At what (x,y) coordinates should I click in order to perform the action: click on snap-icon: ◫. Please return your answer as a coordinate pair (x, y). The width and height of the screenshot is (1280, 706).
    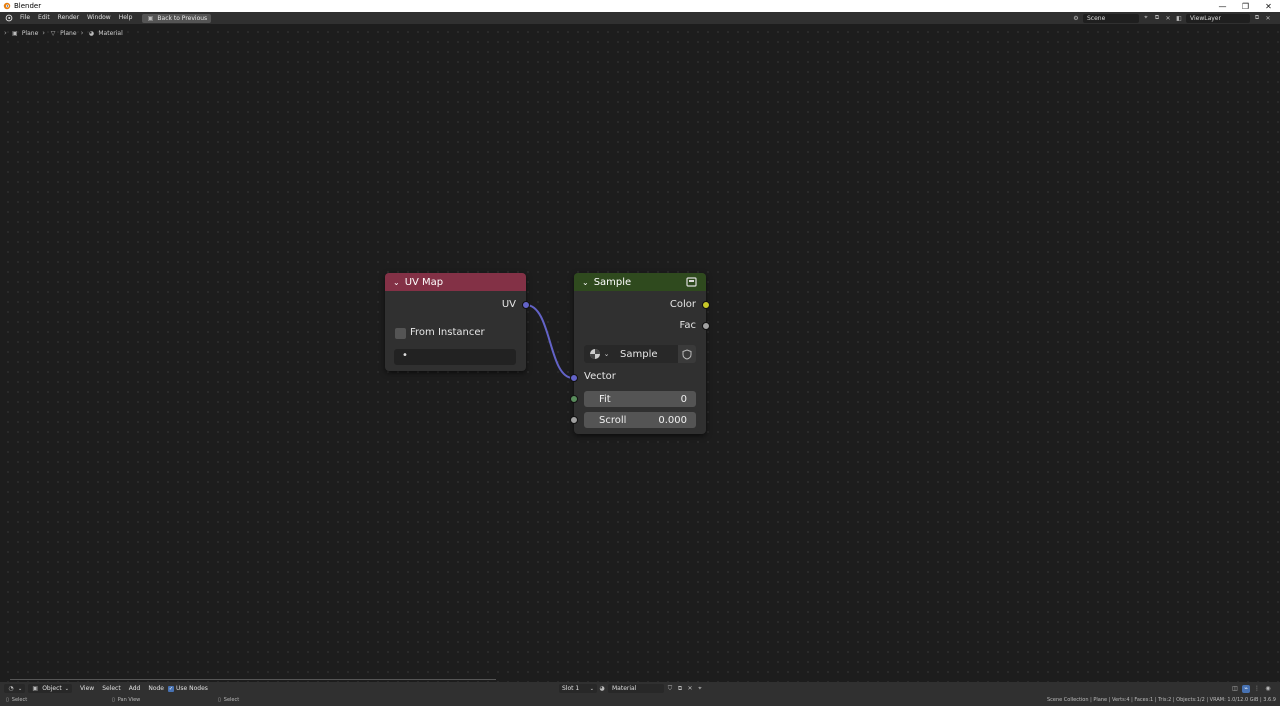
    Looking at the image, I should click on (1235, 689).